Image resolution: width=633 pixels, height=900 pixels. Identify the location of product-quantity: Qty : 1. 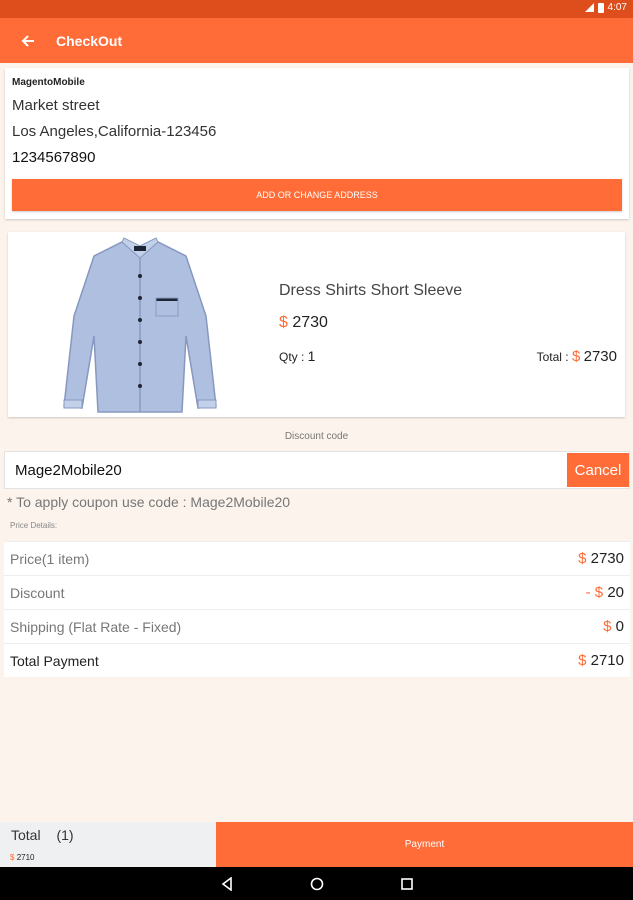
(297, 356).